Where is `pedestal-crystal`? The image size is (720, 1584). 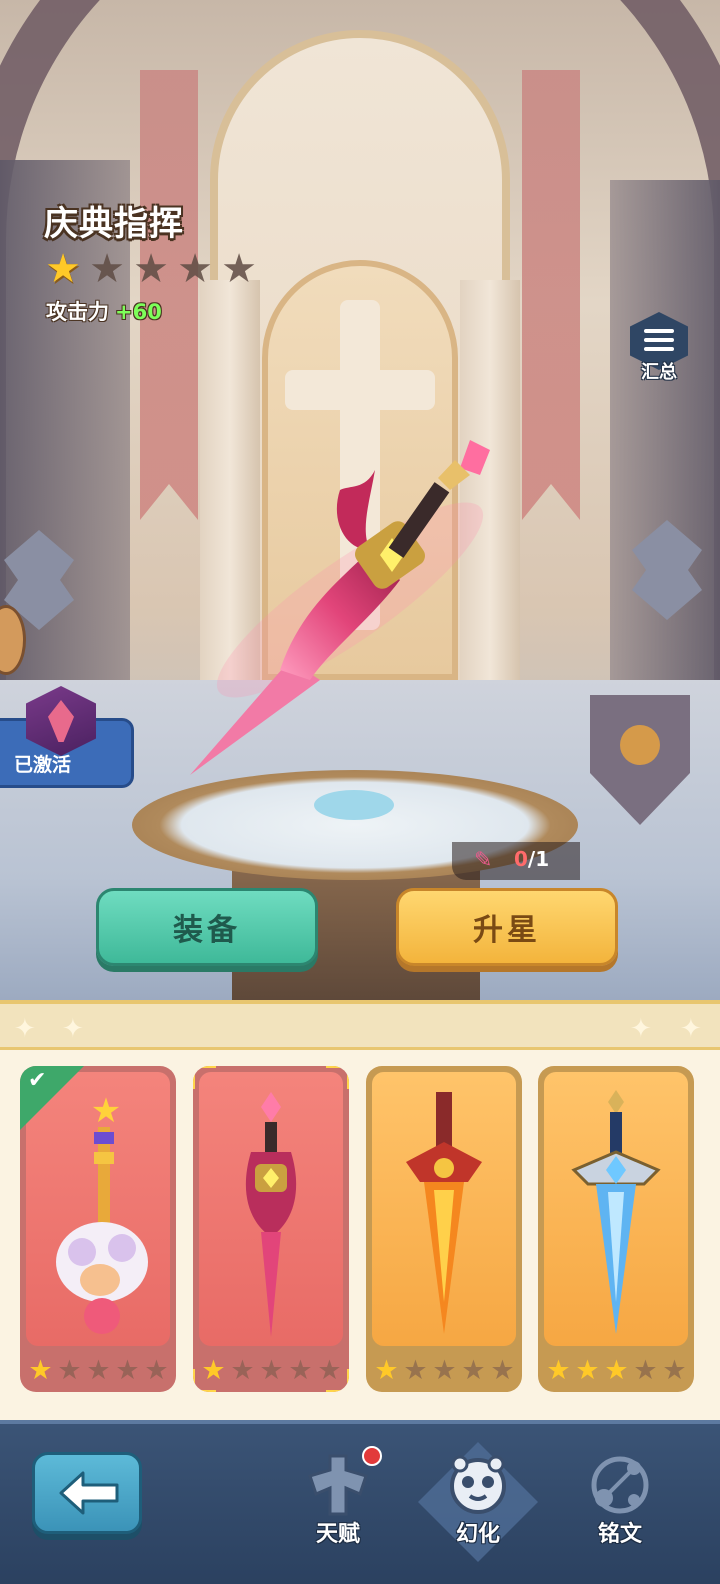
pedestal-crystal is located at coordinates (354, 805).